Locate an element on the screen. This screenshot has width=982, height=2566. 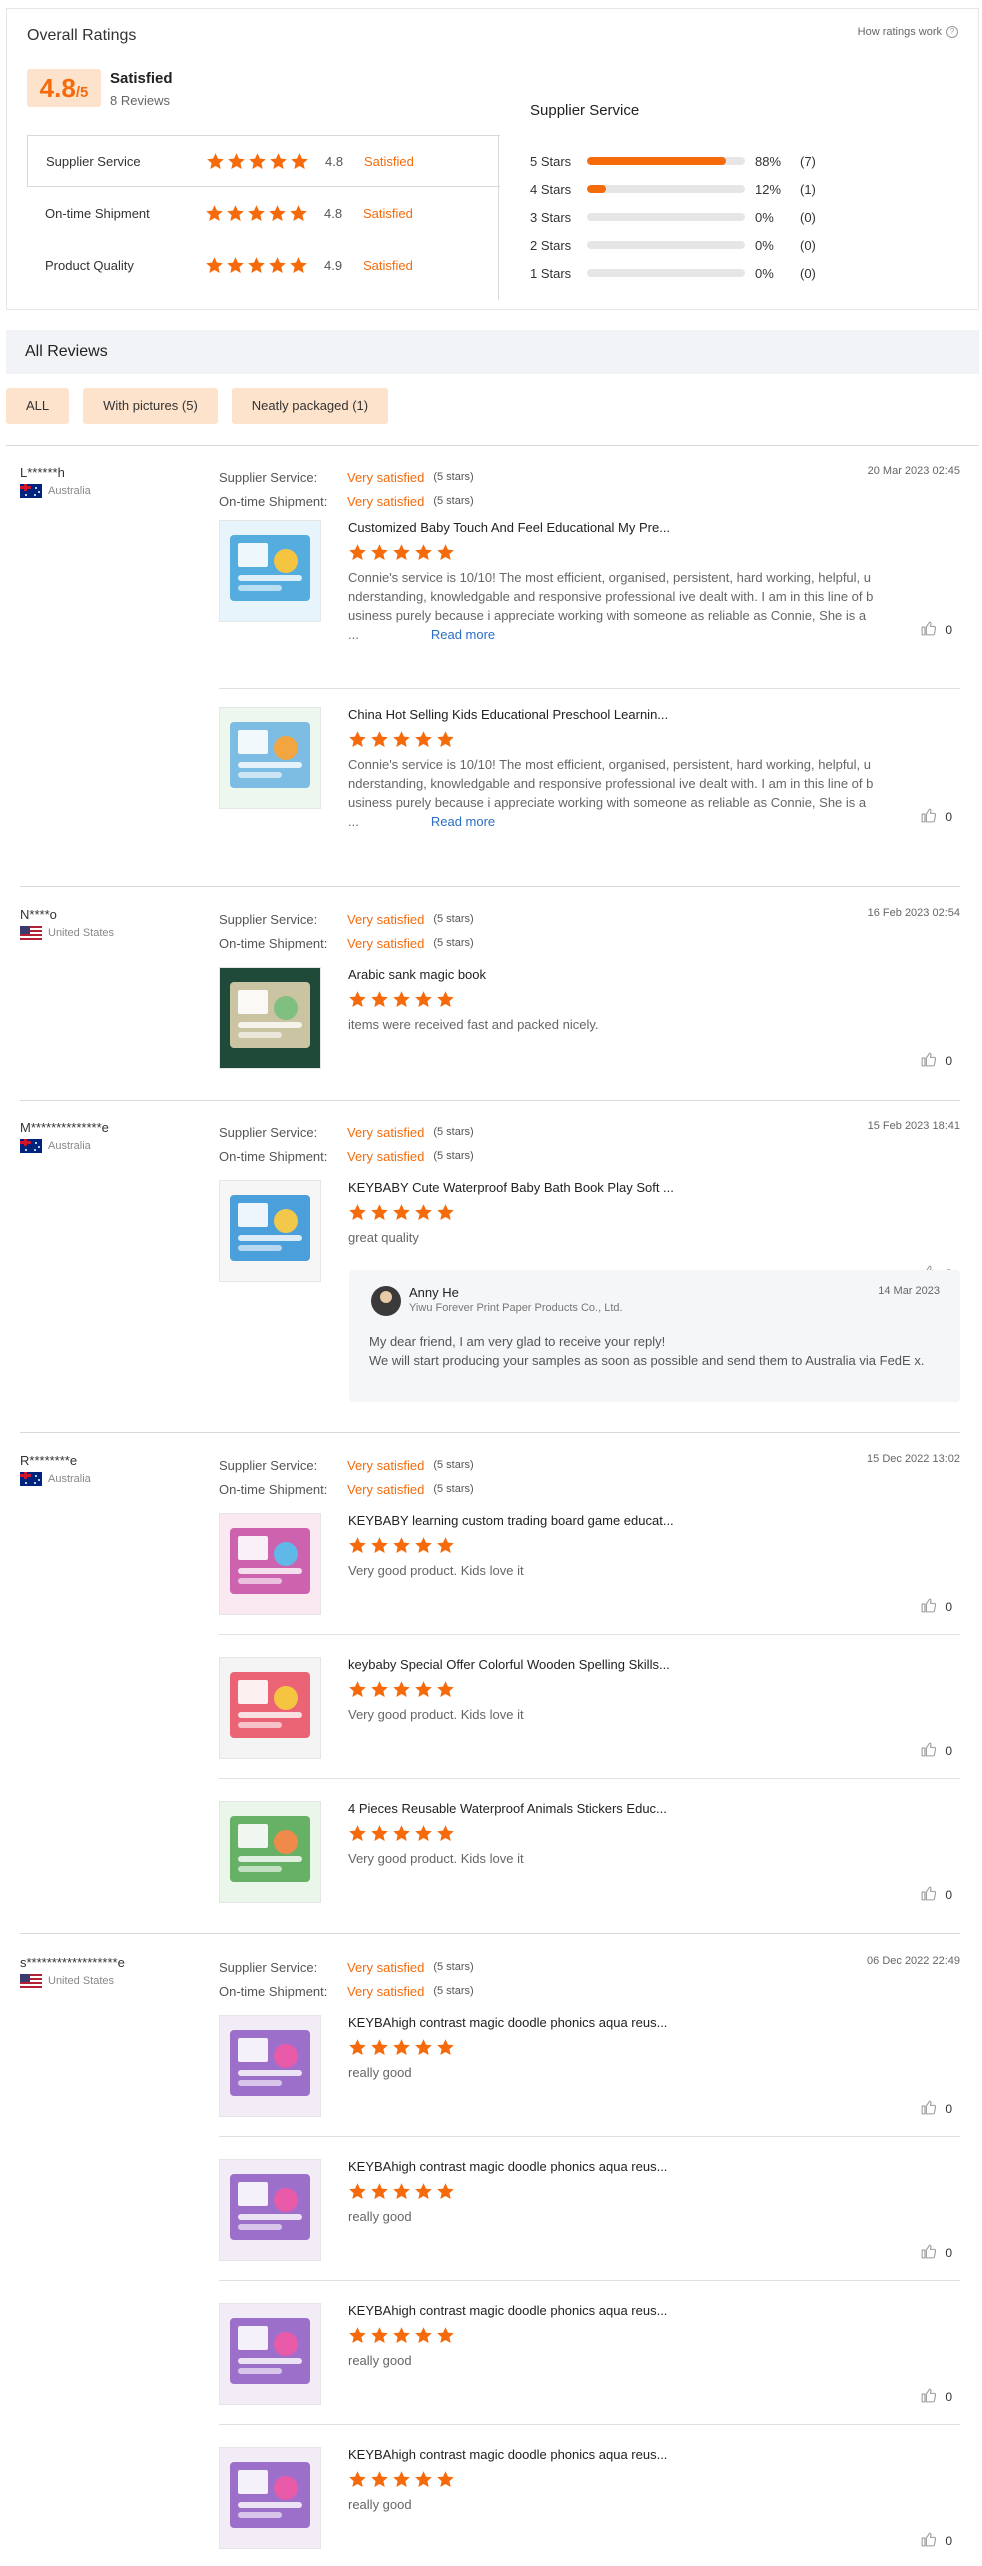
product-title: Arabic sank magic book is located at coordinates (538, 974).